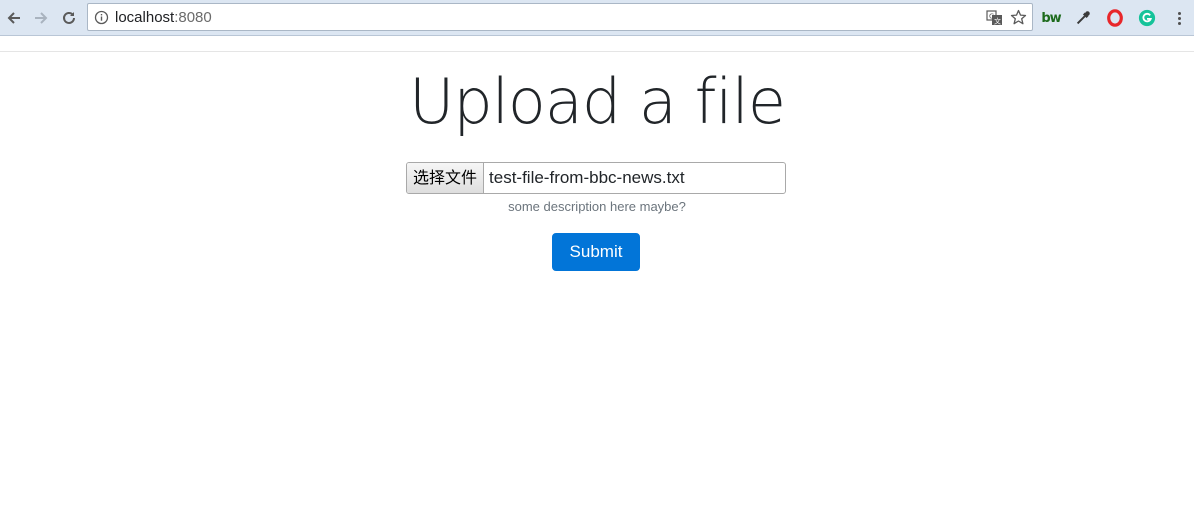  I want to click on url-port: :8080, so click(193, 17).